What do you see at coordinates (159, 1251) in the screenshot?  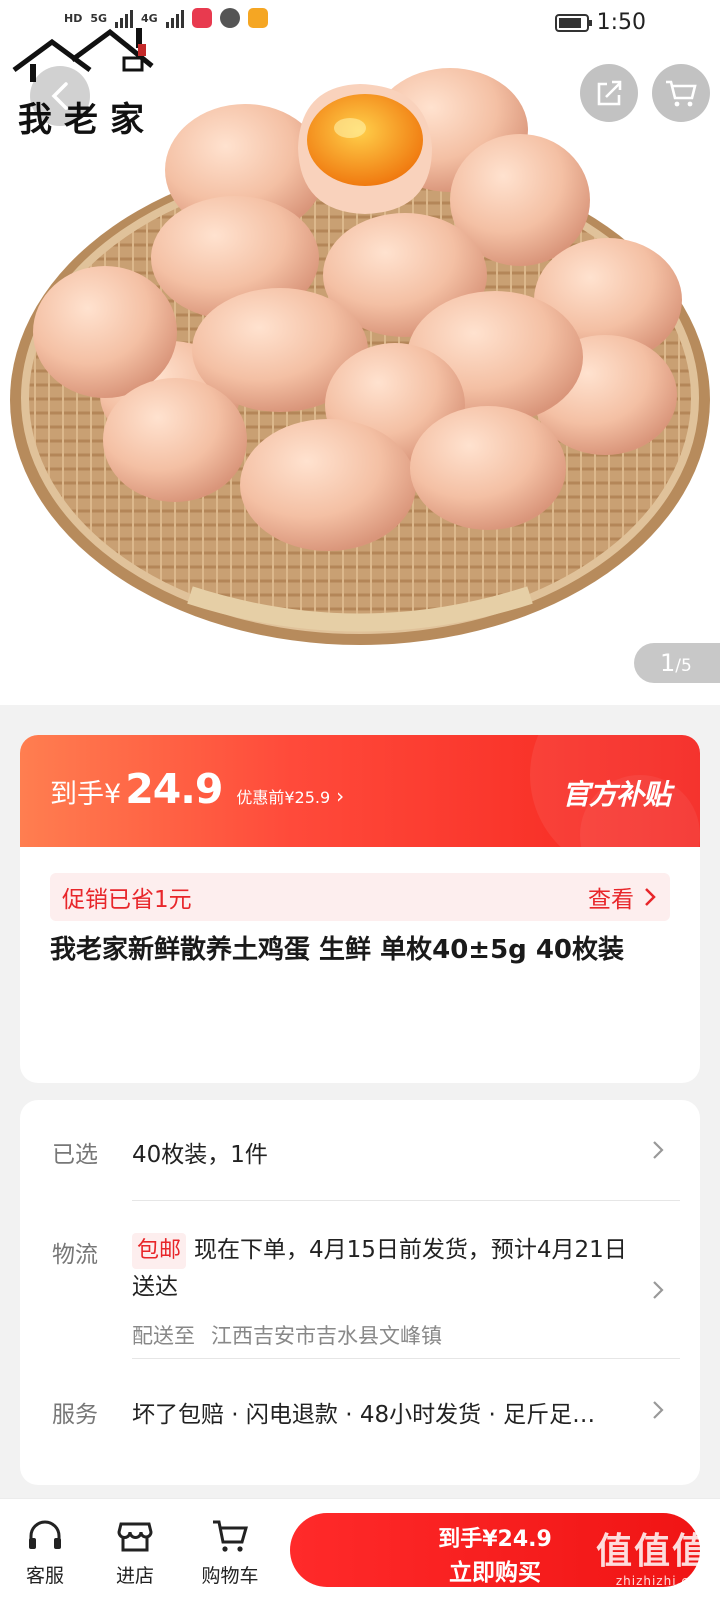 I see `free-shipping-badge: 包邮` at bounding box center [159, 1251].